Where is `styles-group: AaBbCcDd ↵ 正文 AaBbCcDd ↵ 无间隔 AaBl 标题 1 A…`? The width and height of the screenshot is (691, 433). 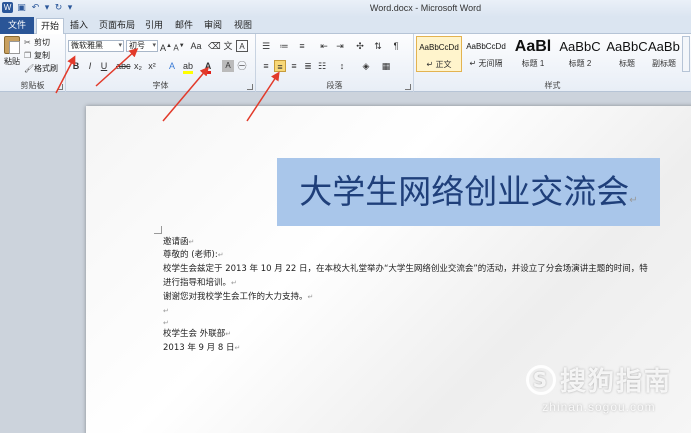
styles-group: AaBbCcDd ↵ 正文 AaBbCcDd ↵ 无间隔 AaBl 标题 1 A… is located at coordinates (552, 63).